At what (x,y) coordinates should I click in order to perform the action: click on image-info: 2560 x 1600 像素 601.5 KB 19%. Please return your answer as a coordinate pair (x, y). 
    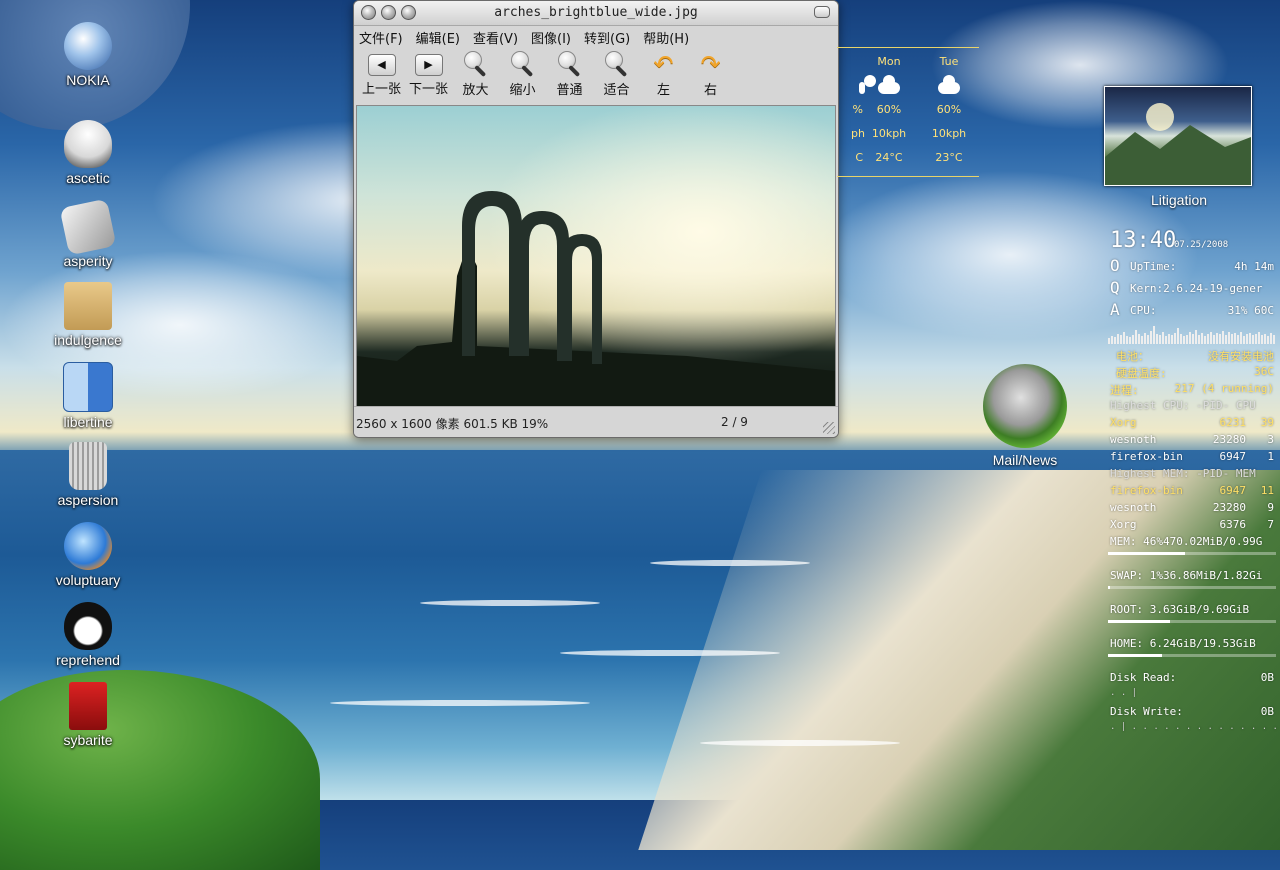
    Looking at the image, I should click on (452, 424).